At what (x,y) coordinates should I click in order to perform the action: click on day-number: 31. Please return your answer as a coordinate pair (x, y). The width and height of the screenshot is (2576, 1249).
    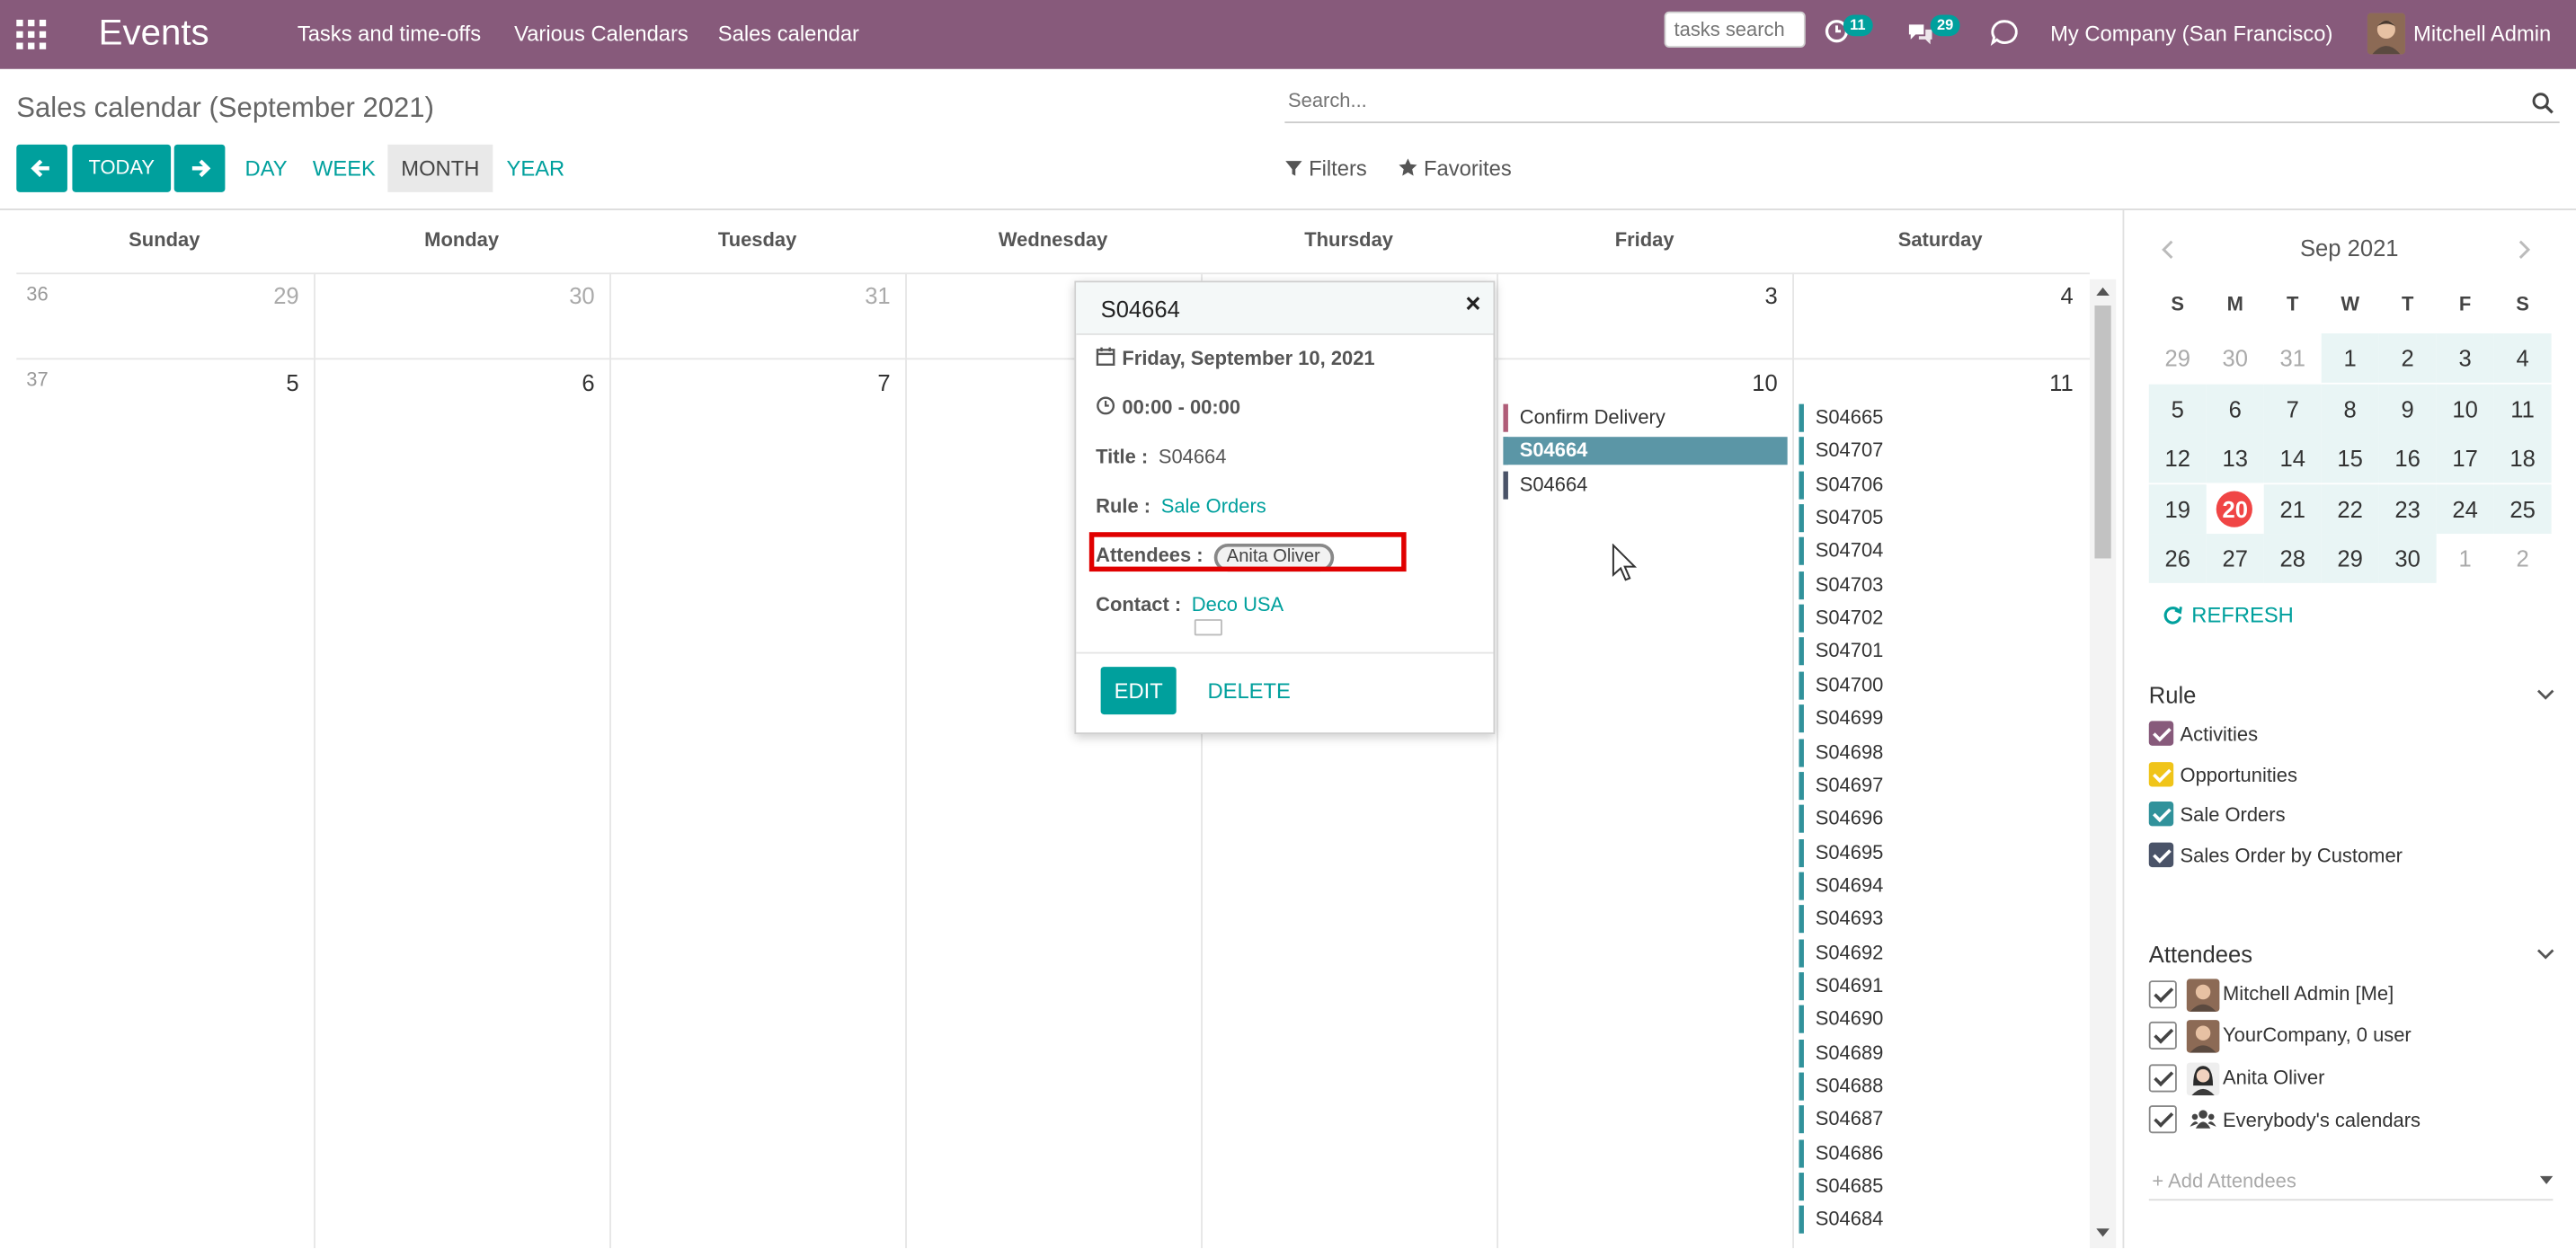
    Looking at the image, I should click on (847, 295).